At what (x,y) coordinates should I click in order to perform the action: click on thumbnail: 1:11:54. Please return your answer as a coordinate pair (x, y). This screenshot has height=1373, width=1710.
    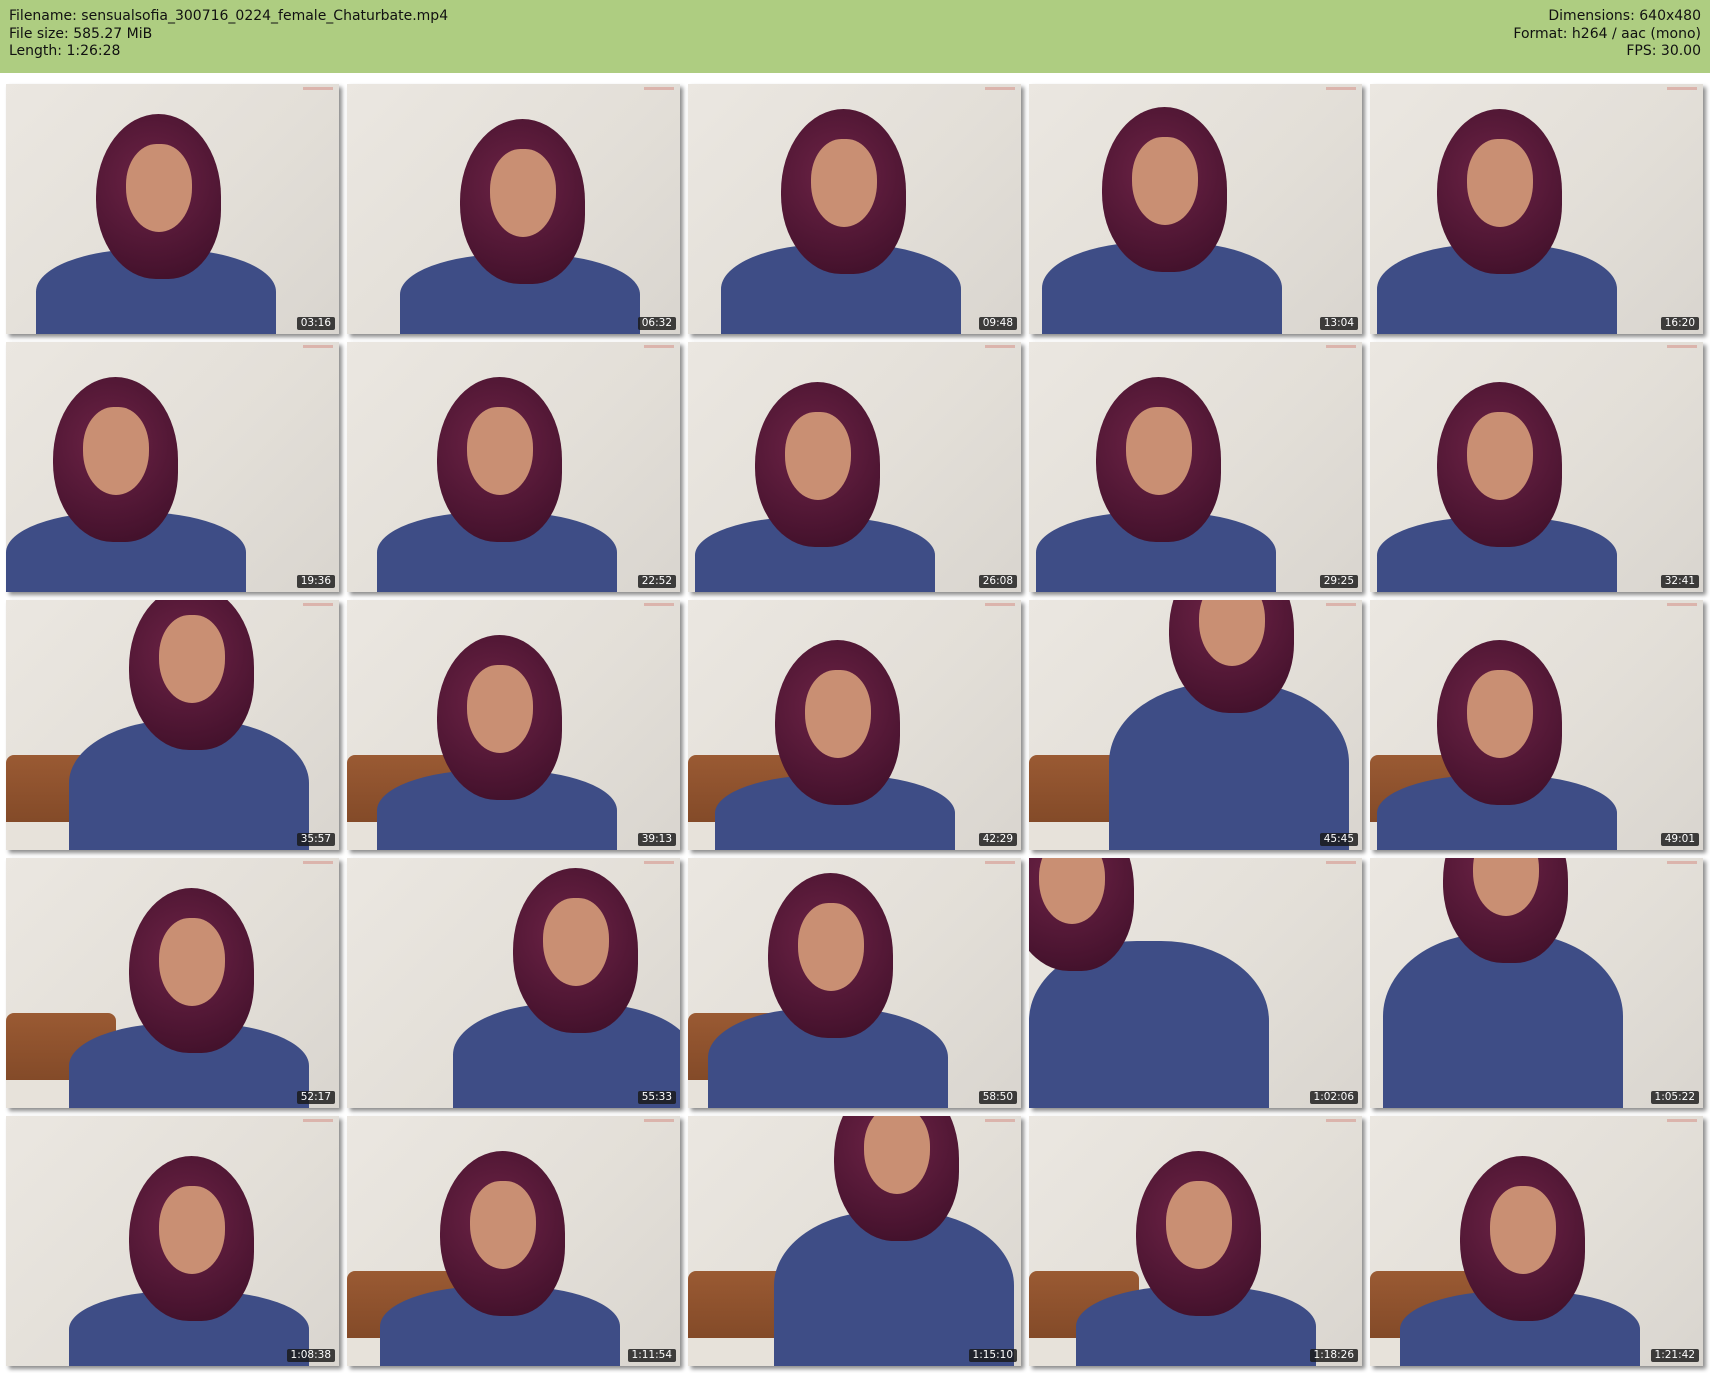
    Looking at the image, I should click on (513, 1241).